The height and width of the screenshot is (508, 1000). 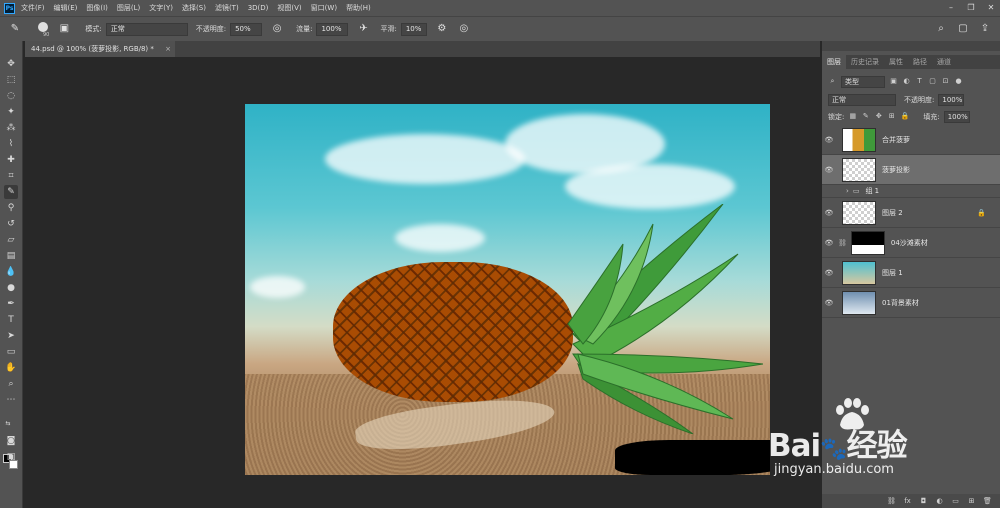 I want to click on fx-icon: fx, so click(x=907, y=501).